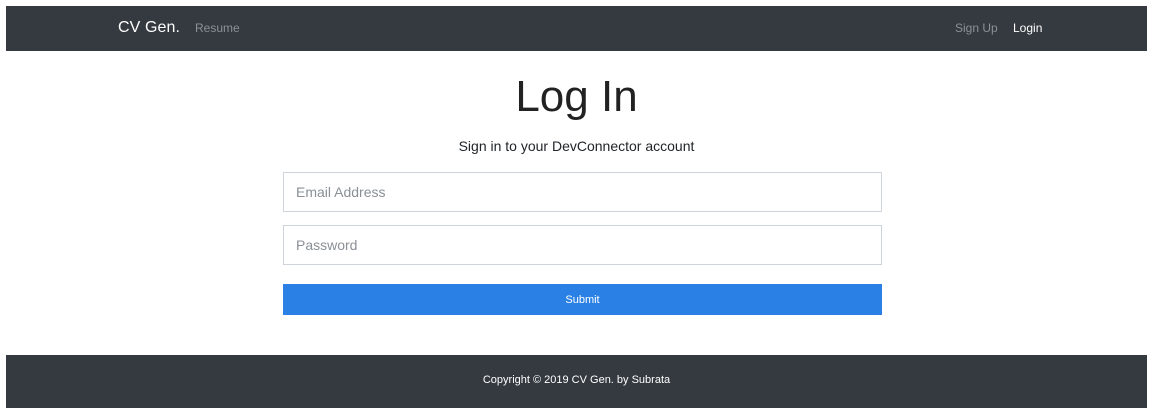 This screenshot has height=408, width=1153. What do you see at coordinates (576, 28) in the screenshot?
I see `top-navbar: CV Gen. Resume Sign Up Login` at bounding box center [576, 28].